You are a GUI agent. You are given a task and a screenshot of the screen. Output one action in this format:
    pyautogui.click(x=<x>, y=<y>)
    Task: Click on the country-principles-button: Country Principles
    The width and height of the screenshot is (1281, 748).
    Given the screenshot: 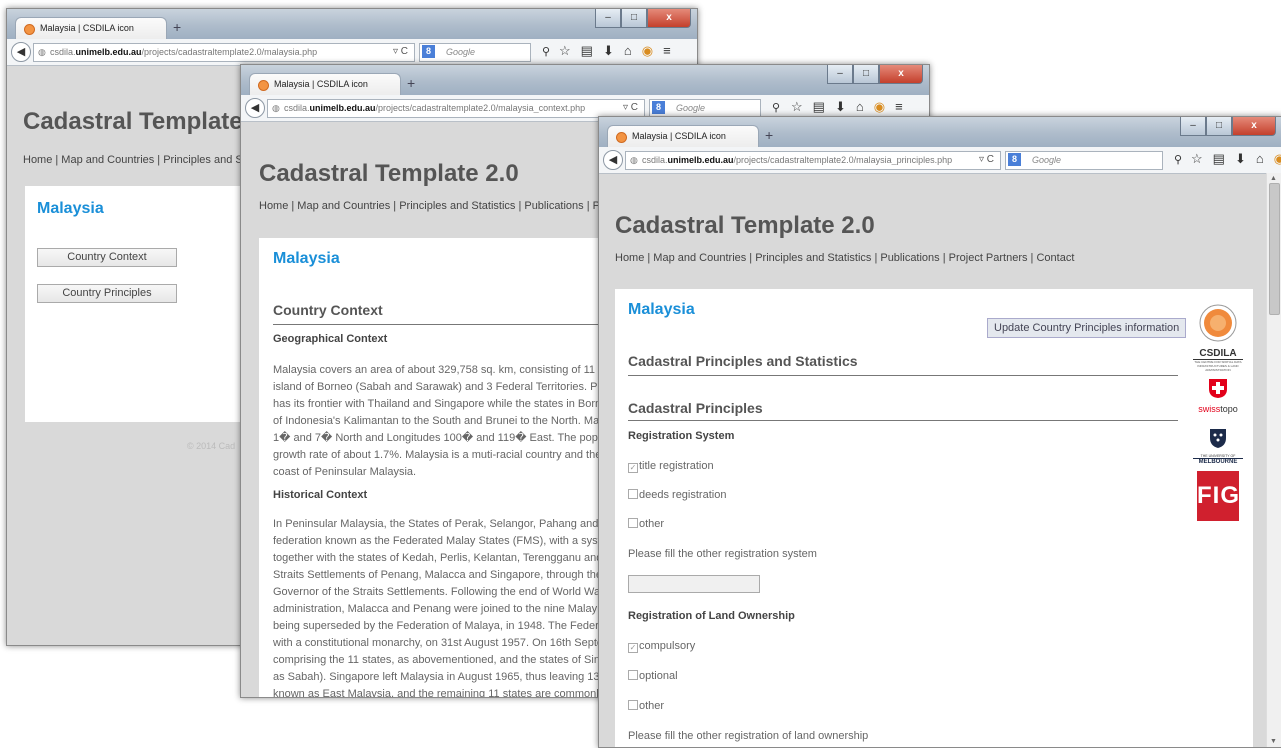 What is the action you would take?
    pyautogui.click(x=107, y=293)
    